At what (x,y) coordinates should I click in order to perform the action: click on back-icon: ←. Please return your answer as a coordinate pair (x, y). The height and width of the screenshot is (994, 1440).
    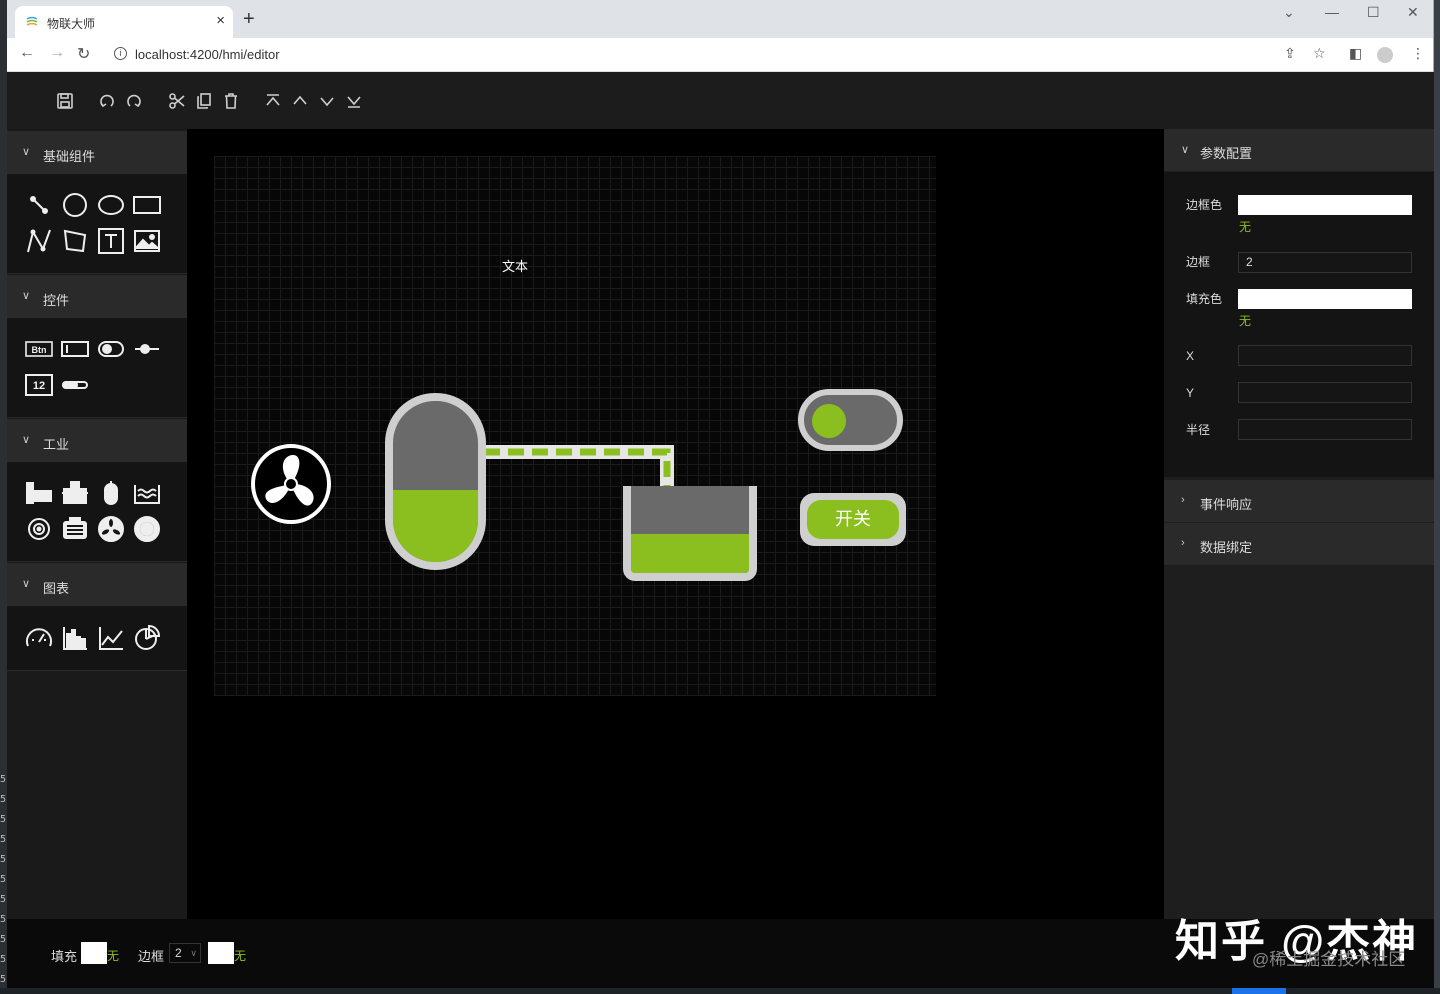
    Looking at the image, I should click on (27, 53).